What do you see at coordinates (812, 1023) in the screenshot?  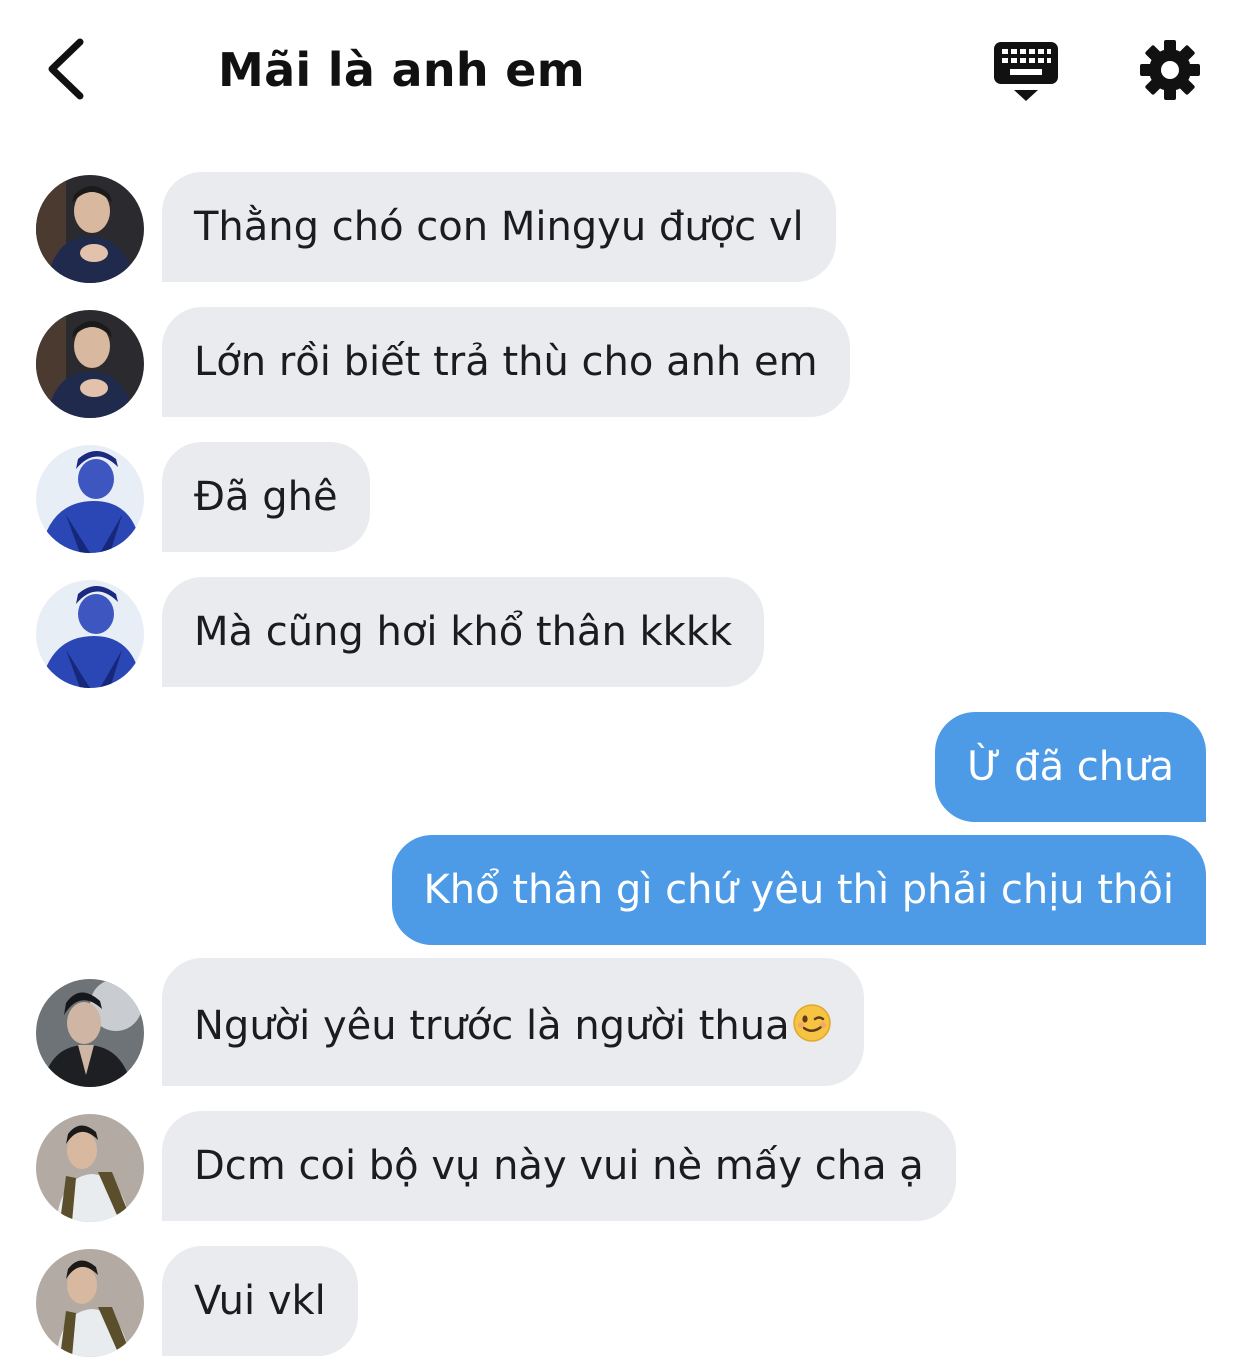 I see `winking-face-icon` at bounding box center [812, 1023].